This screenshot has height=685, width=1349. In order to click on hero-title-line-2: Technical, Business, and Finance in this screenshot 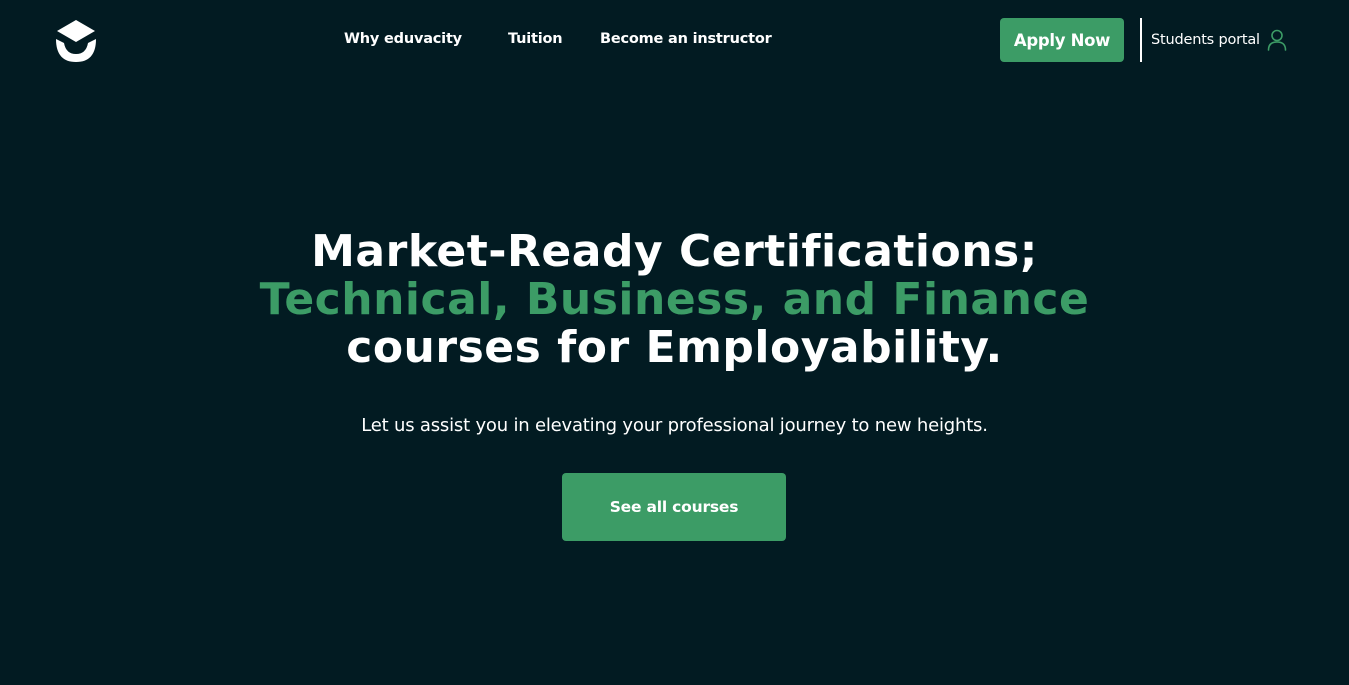, I will do `click(674, 299)`.